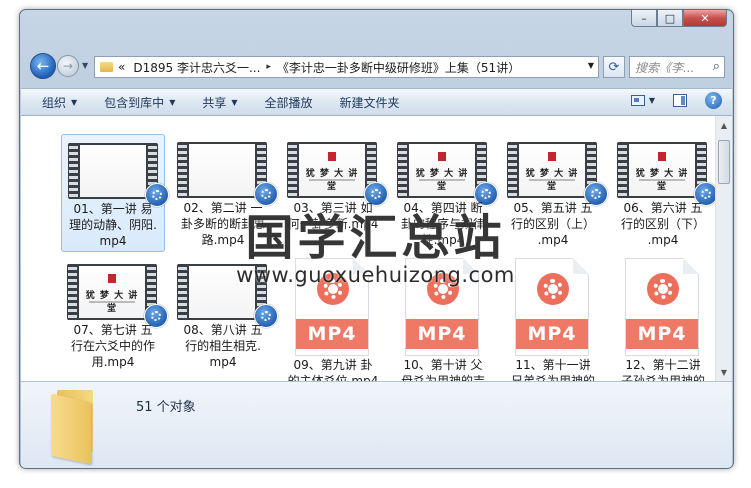  I want to click on file-name: 10、第十讲 父 母爻为用神的吉 凶.mp4, so click(442, 369).